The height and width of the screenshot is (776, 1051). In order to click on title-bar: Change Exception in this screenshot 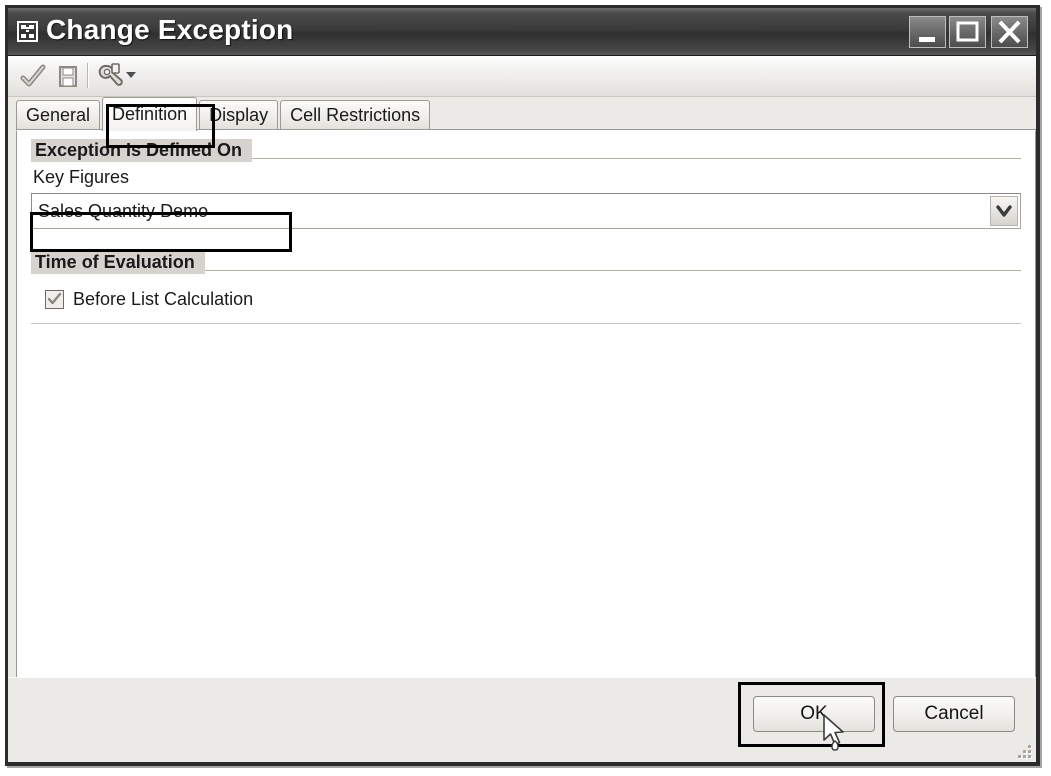, I will do `click(522, 32)`.